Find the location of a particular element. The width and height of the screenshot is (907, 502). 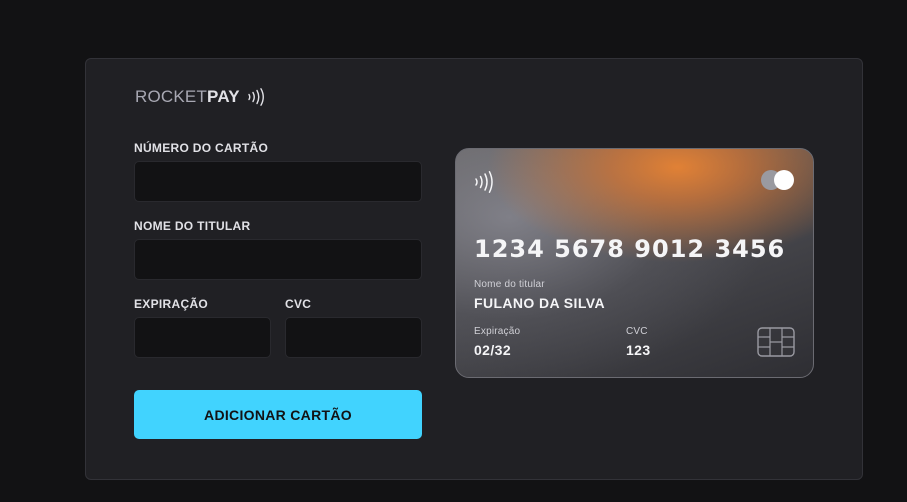

card-cvc-value: 123 is located at coordinates (638, 350).